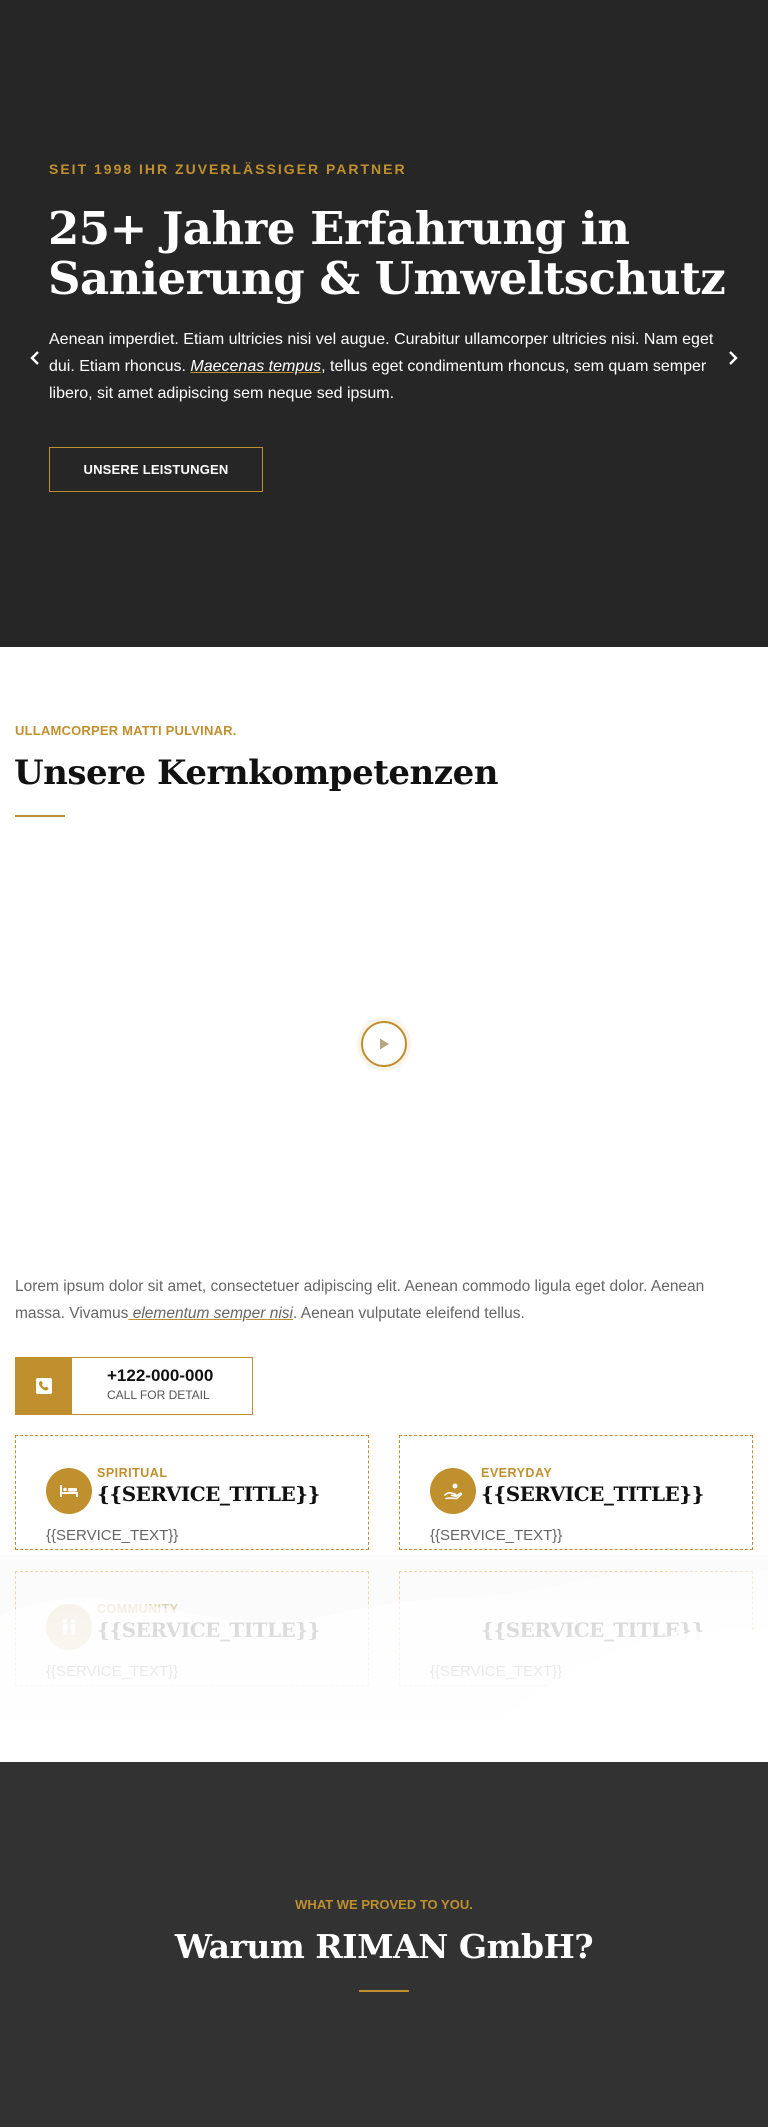 The height and width of the screenshot is (2127, 768). What do you see at coordinates (255, 366) in the screenshot?
I see `hero-text-link: Maecenas tempus` at bounding box center [255, 366].